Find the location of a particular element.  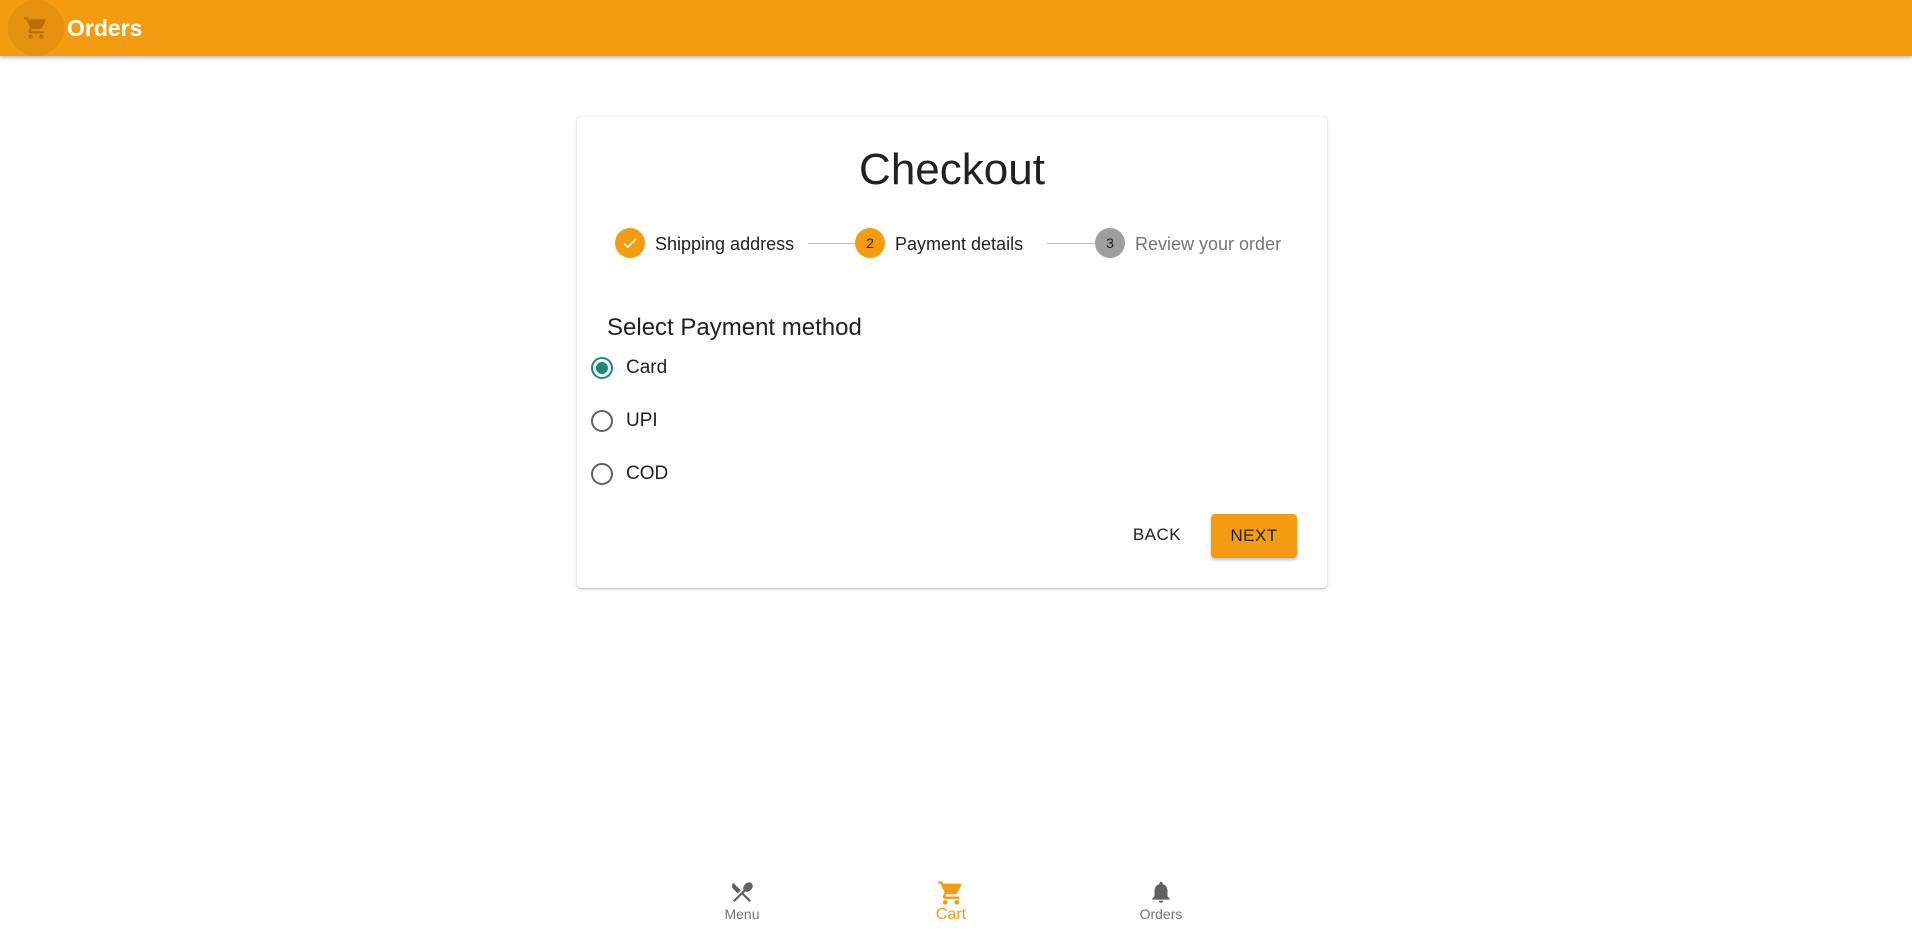

payment-option-upi: UPI is located at coordinates (624, 421).